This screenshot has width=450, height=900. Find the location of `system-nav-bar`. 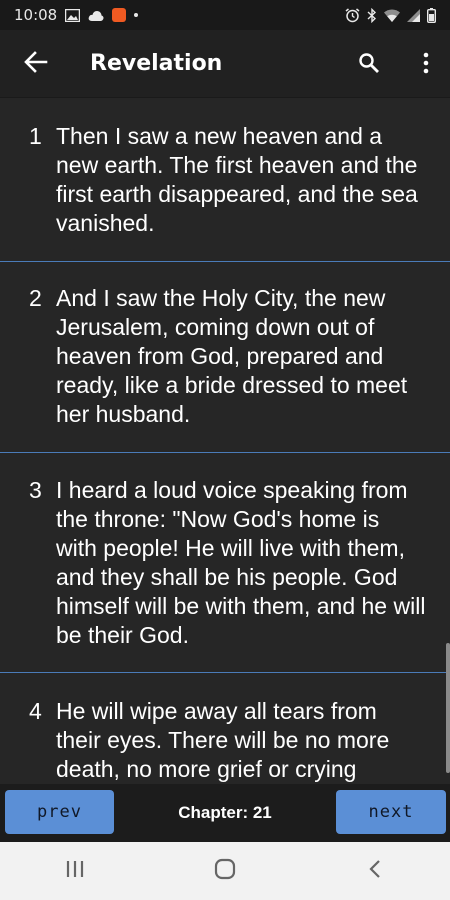

system-nav-bar is located at coordinates (225, 871).